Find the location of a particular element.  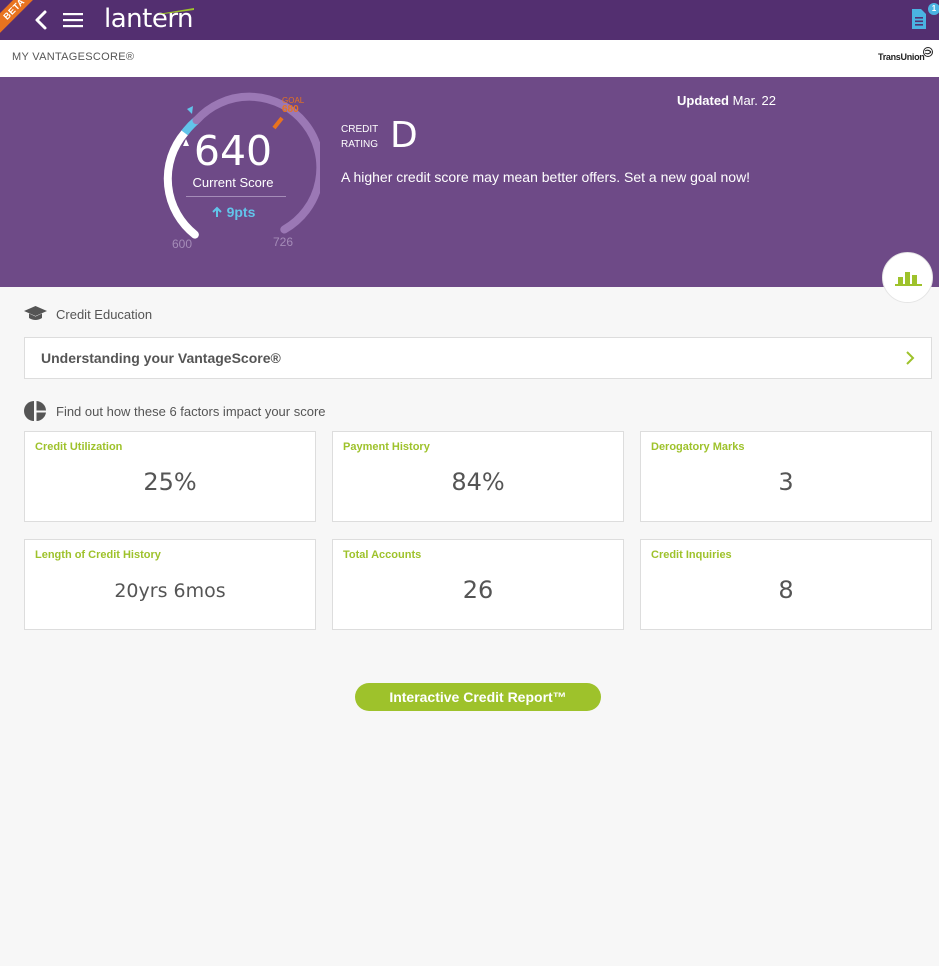

interactive-credit-report-button: Interactive Credit Report™ is located at coordinates (478, 697).